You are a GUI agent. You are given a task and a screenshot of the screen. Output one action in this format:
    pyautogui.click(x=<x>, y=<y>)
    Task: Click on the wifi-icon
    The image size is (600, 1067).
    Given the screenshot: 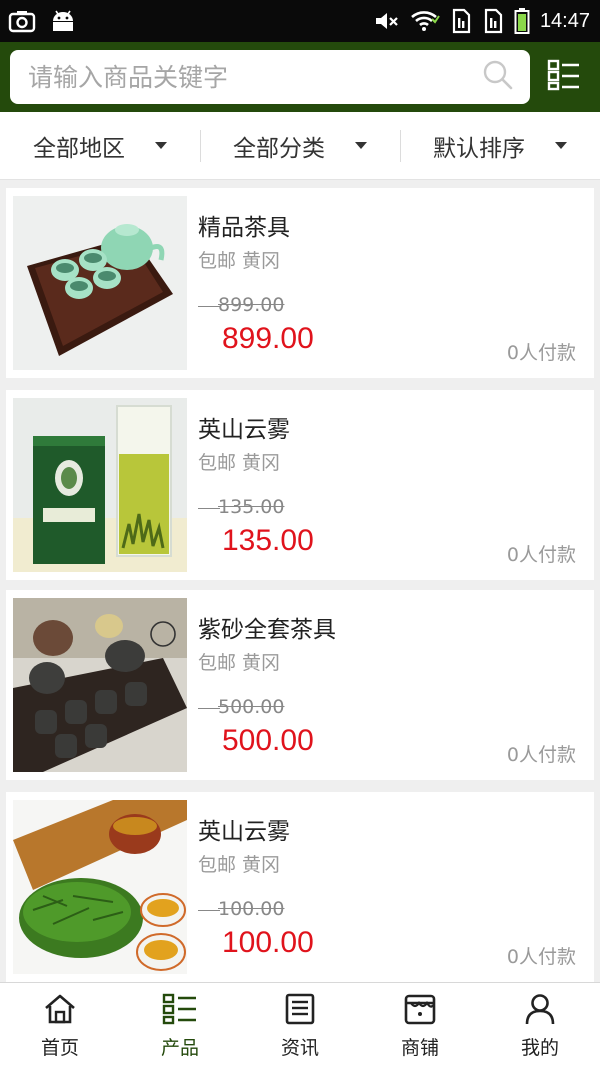 What is the action you would take?
    pyautogui.click(x=425, y=21)
    